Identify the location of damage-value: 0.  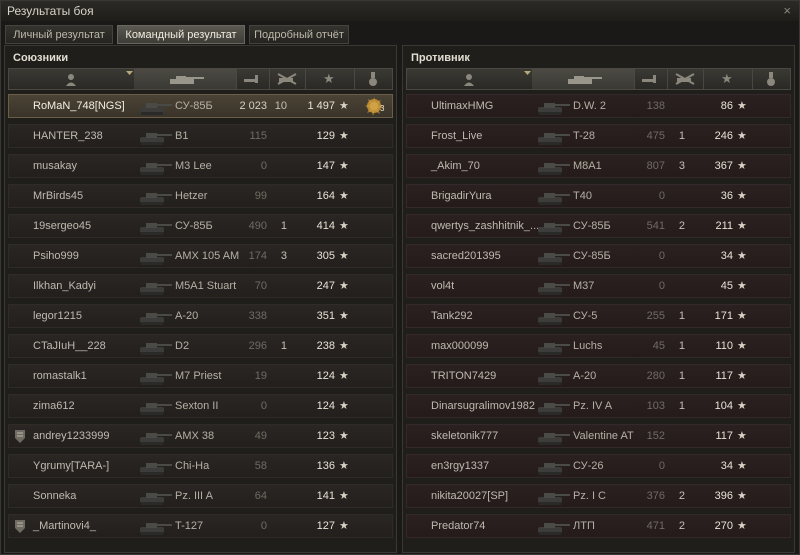
(263, 406).